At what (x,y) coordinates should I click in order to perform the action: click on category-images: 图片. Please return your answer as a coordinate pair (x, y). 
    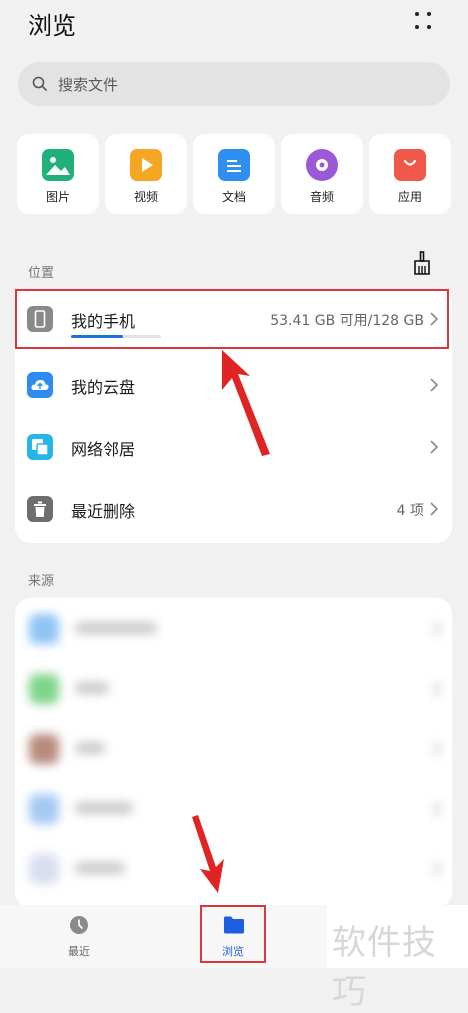
    Looking at the image, I should click on (58, 174).